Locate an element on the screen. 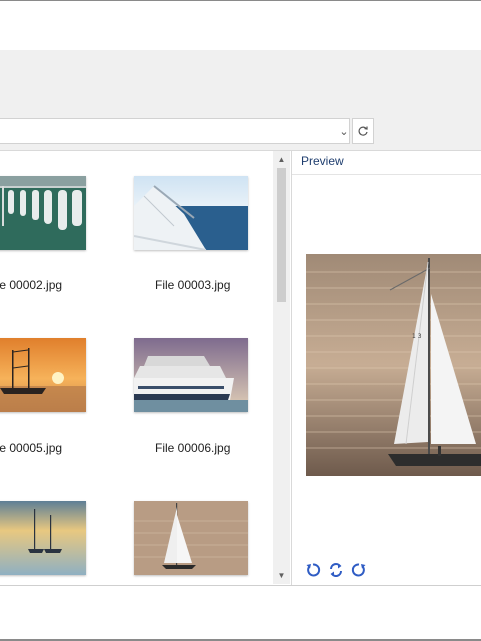 The width and height of the screenshot is (481, 641). flip-icon is located at coordinates (336, 570).